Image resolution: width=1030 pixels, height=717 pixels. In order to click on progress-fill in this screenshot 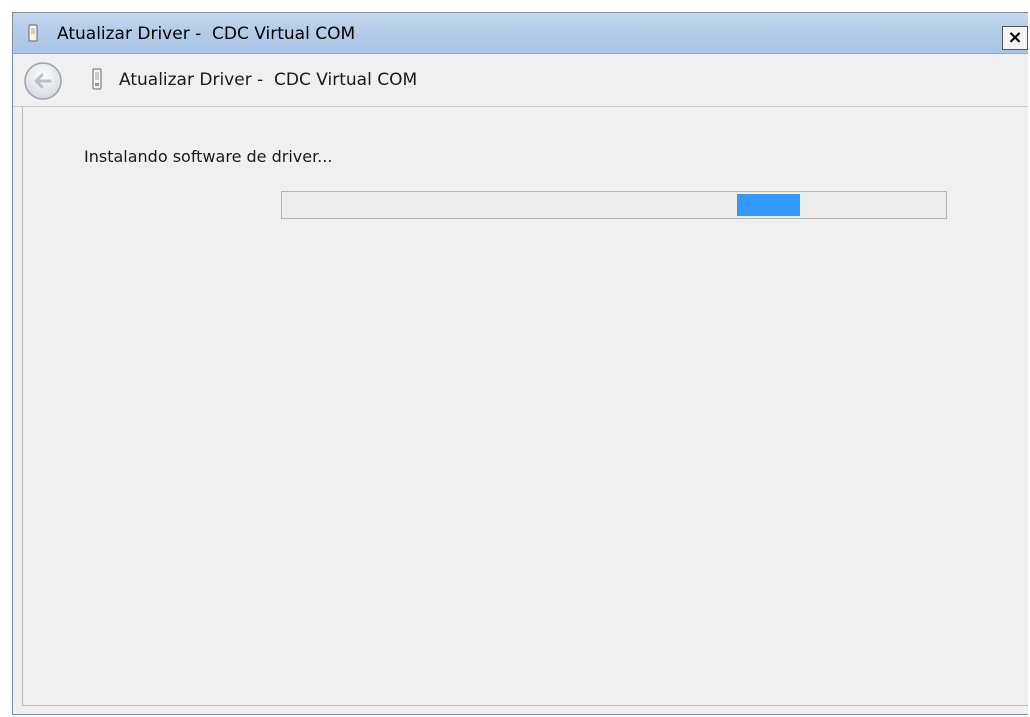, I will do `click(768, 205)`.